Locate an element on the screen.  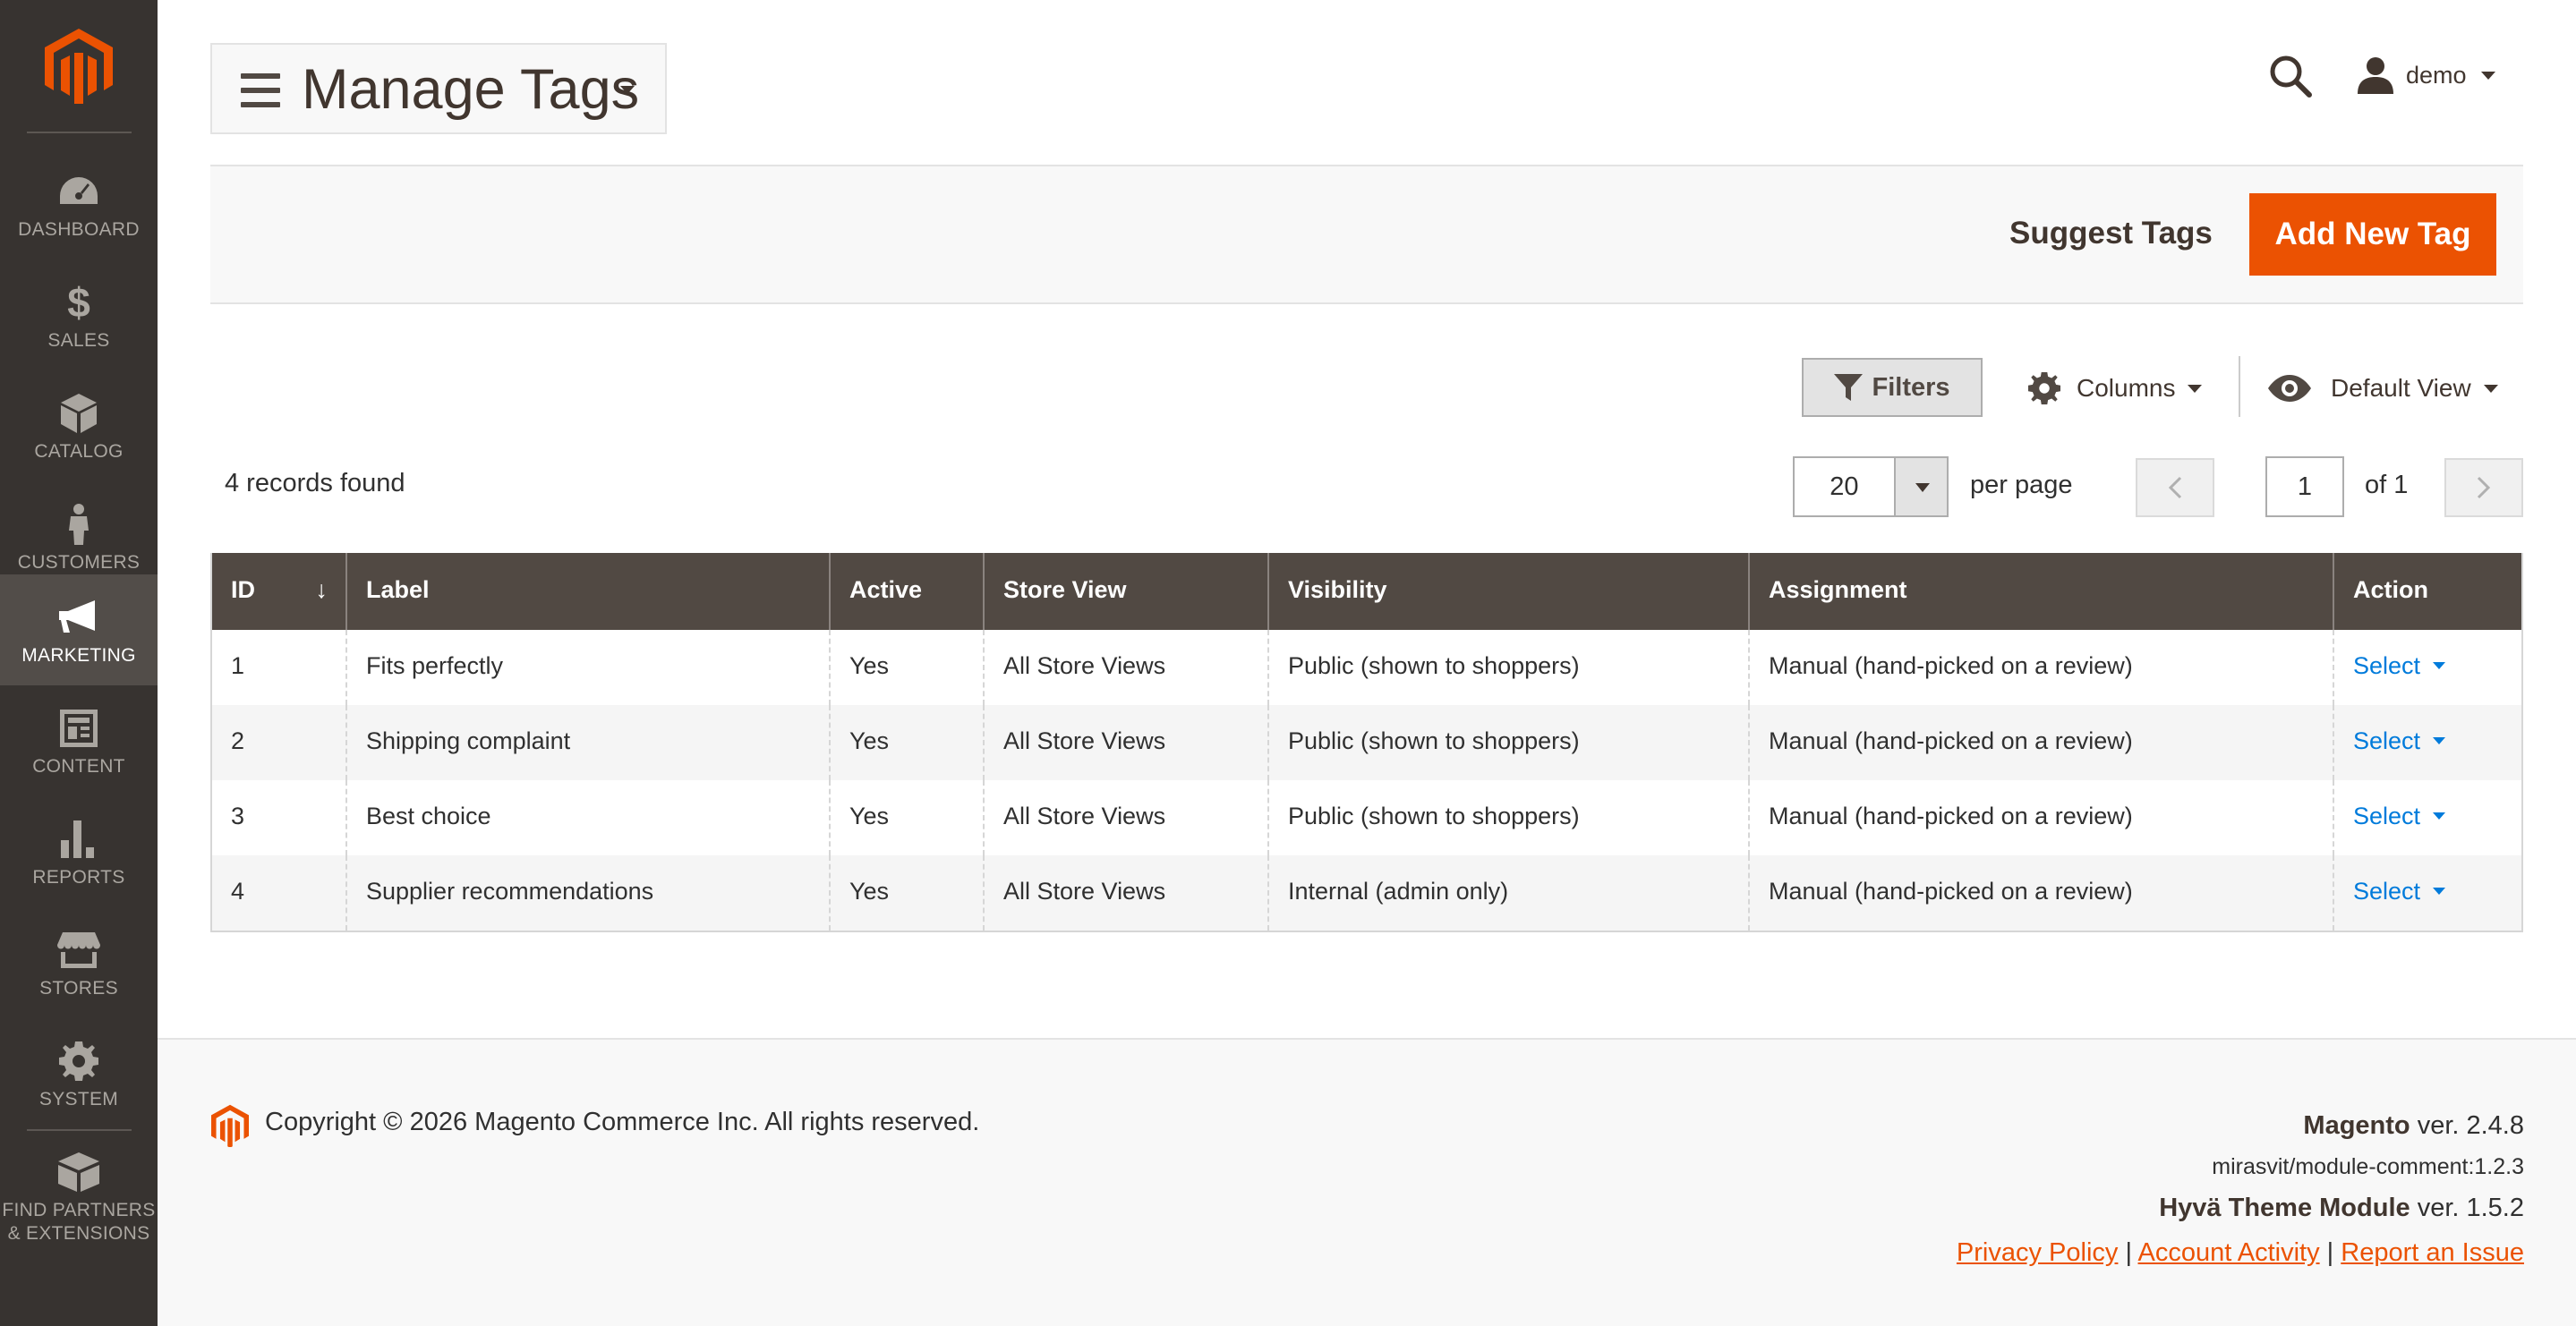
page-number-input: 1 is located at coordinates (2304, 486).